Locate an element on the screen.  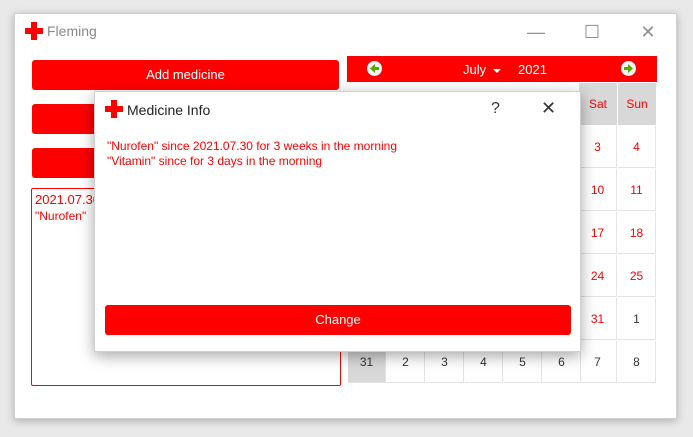
change-button: Change is located at coordinates (338, 320).